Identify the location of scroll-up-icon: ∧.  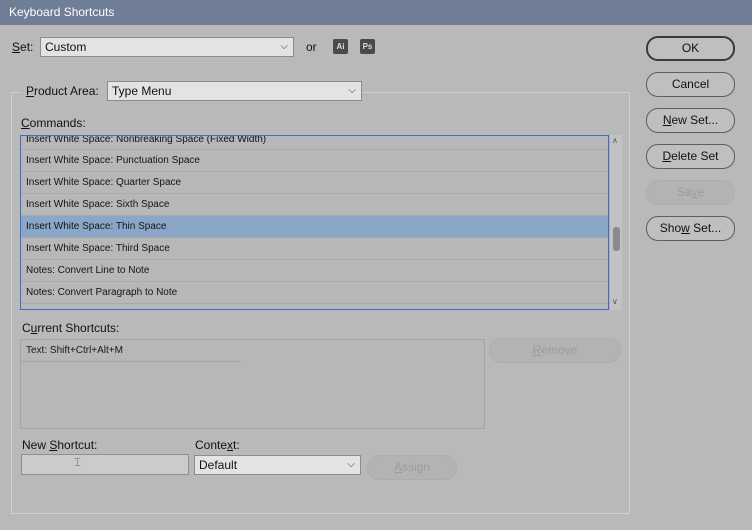
(615, 140).